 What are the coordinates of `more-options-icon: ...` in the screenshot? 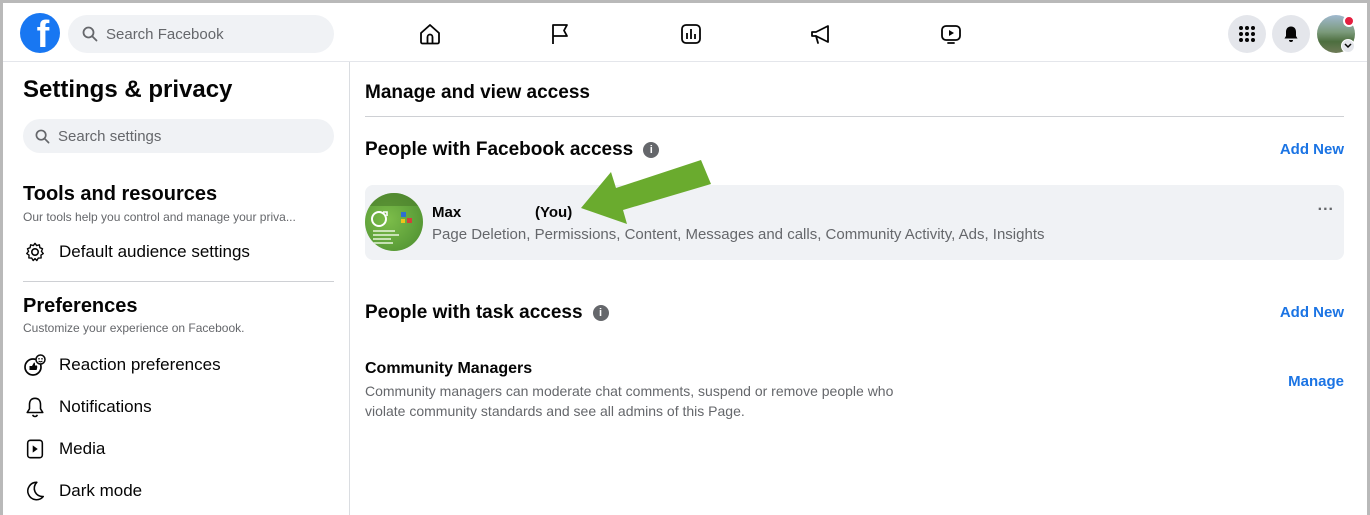 It's located at (1326, 206).